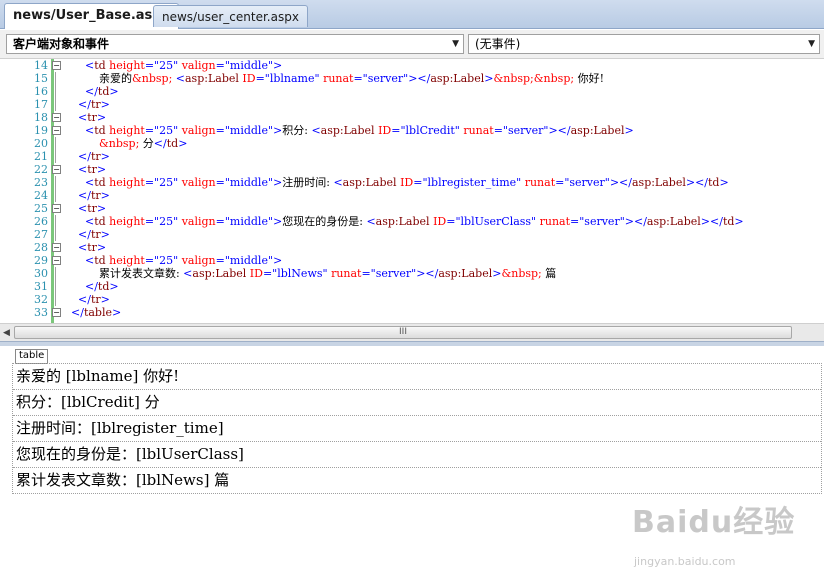 The image size is (824, 573). I want to click on scroll-left-icon: ◀, so click(6, 333).